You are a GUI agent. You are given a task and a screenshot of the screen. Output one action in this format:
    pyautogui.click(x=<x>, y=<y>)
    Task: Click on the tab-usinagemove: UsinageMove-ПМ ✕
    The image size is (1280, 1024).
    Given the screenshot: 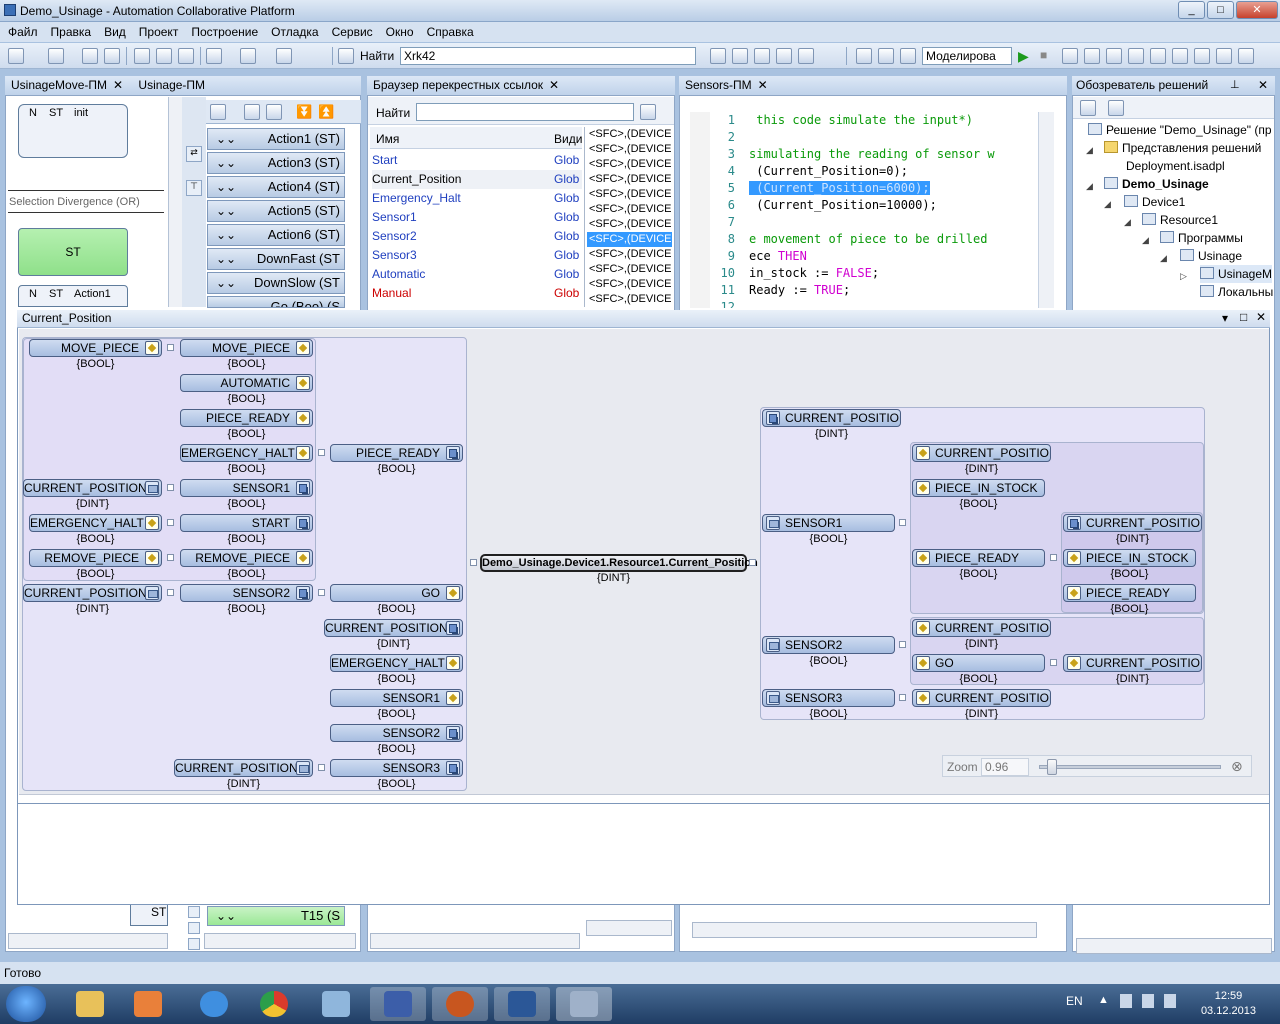 What is the action you would take?
    pyautogui.click(x=69, y=85)
    